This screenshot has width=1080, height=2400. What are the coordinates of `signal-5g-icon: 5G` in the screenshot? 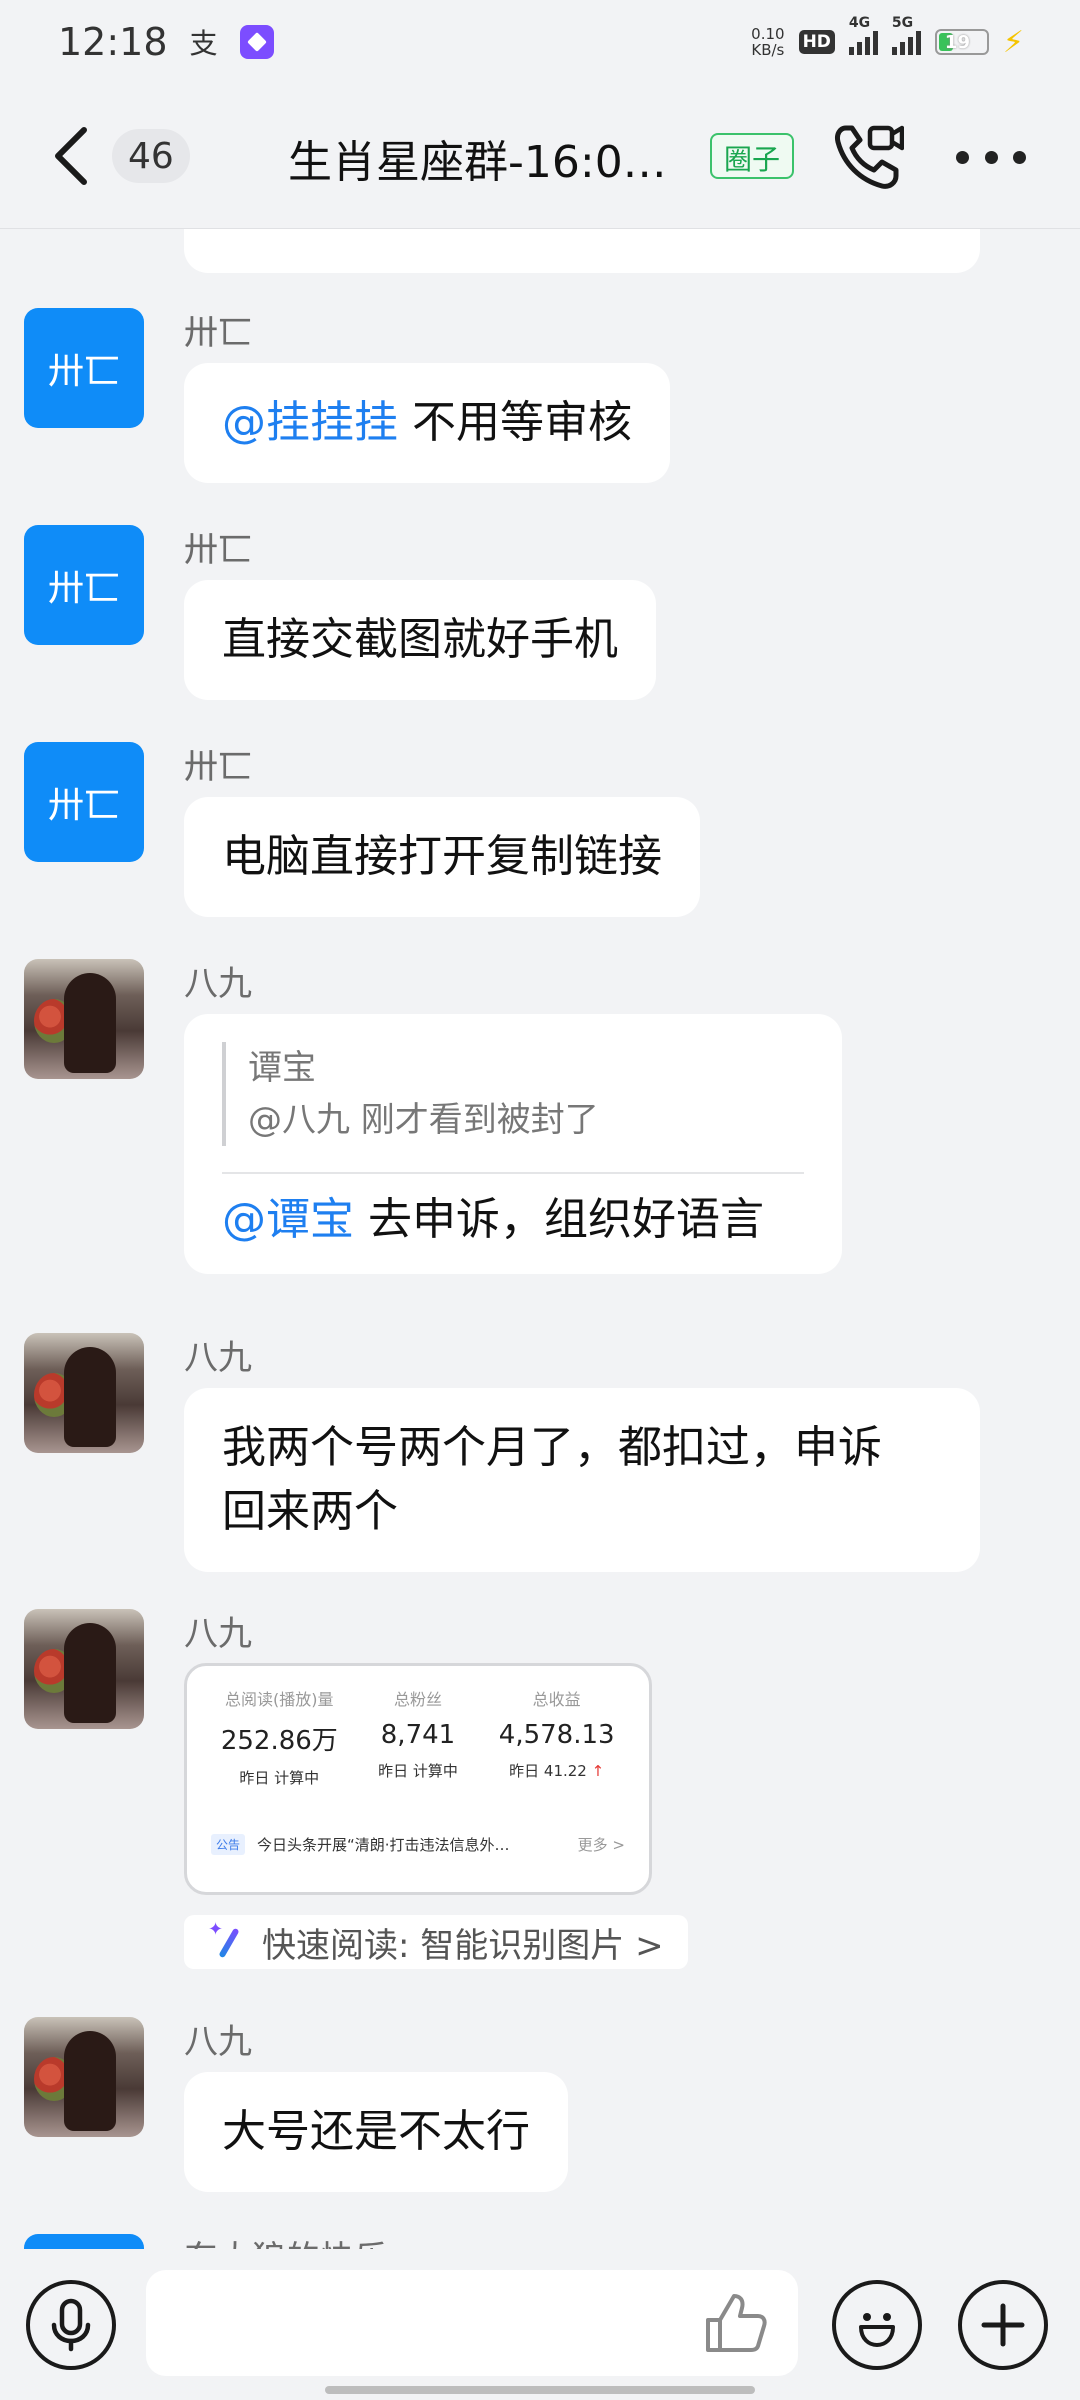 It's located at (906, 35).